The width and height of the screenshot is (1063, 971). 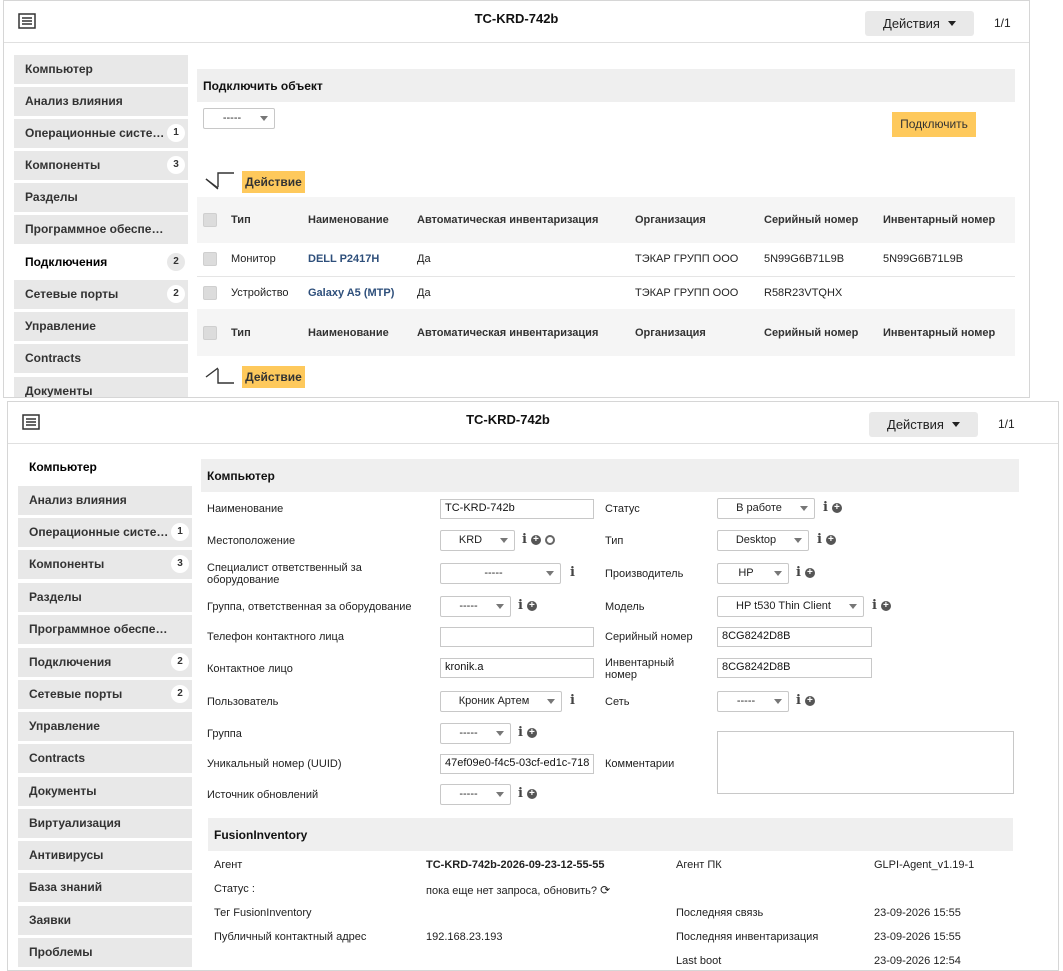 I want to click on arrow-up-left-icon, so click(x=220, y=376).